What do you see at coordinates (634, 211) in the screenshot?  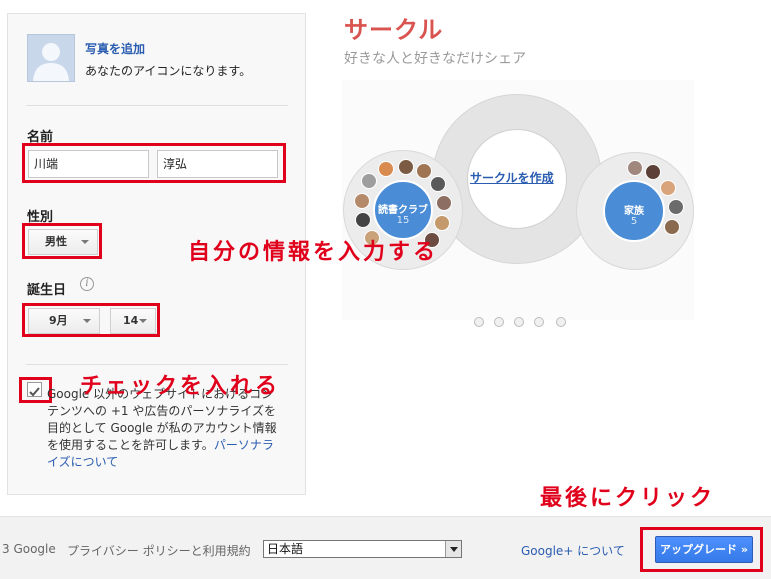 I see `circle-right-name: 家族` at bounding box center [634, 211].